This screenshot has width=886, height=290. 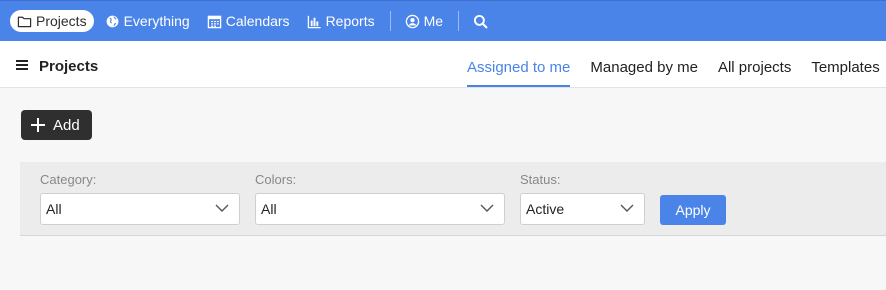 I want to click on nav-reports-label: Reports, so click(x=350, y=21).